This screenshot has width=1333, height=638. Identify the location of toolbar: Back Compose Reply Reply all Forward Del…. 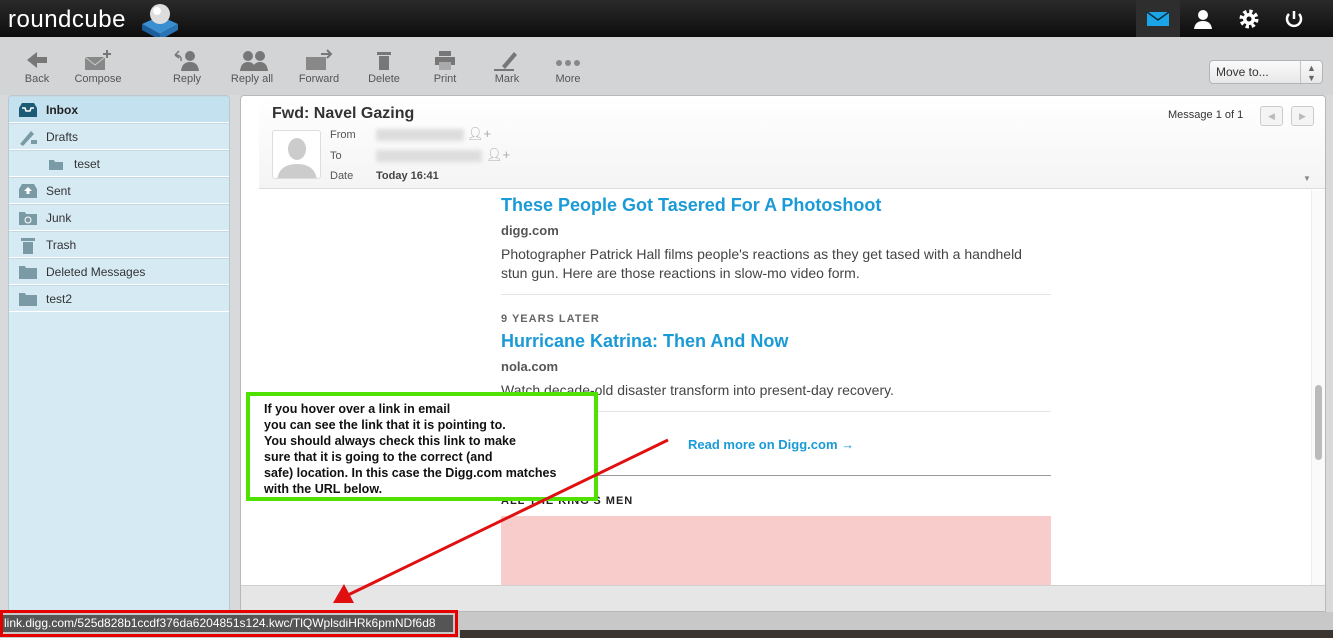
(666, 66).